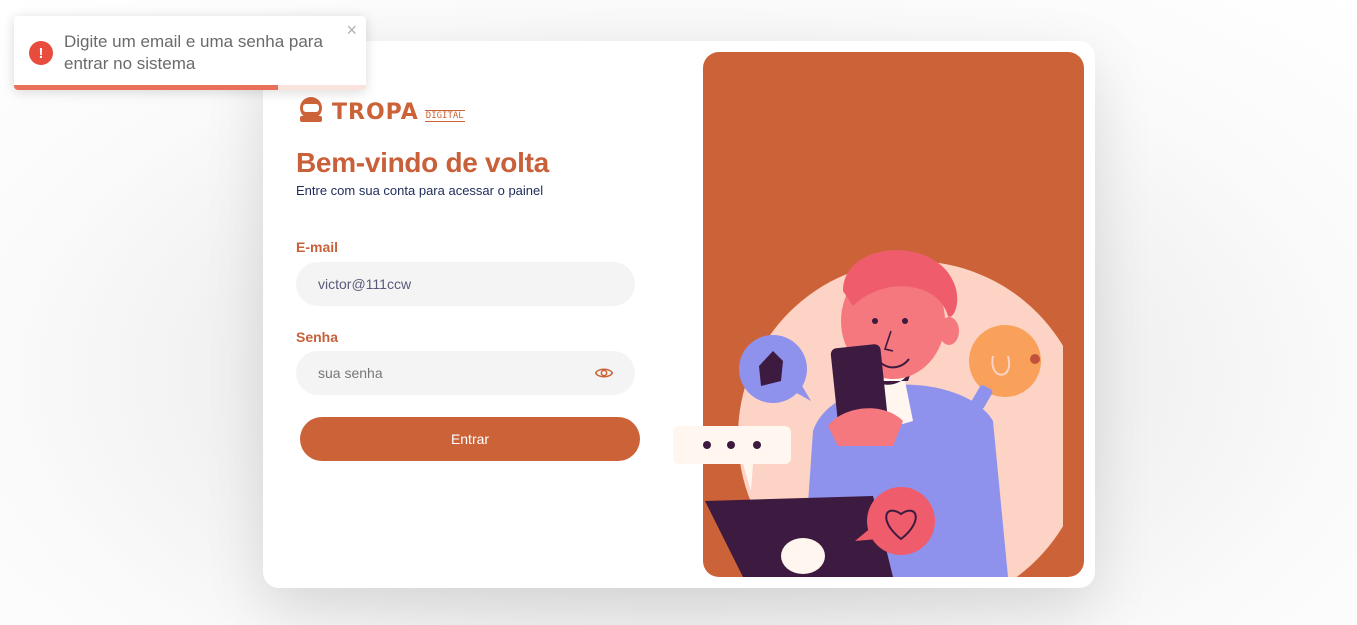 The height and width of the screenshot is (625, 1357). Describe the element at coordinates (422, 162) in the screenshot. I see `page-title: Bem-vindo de volta` at that location.